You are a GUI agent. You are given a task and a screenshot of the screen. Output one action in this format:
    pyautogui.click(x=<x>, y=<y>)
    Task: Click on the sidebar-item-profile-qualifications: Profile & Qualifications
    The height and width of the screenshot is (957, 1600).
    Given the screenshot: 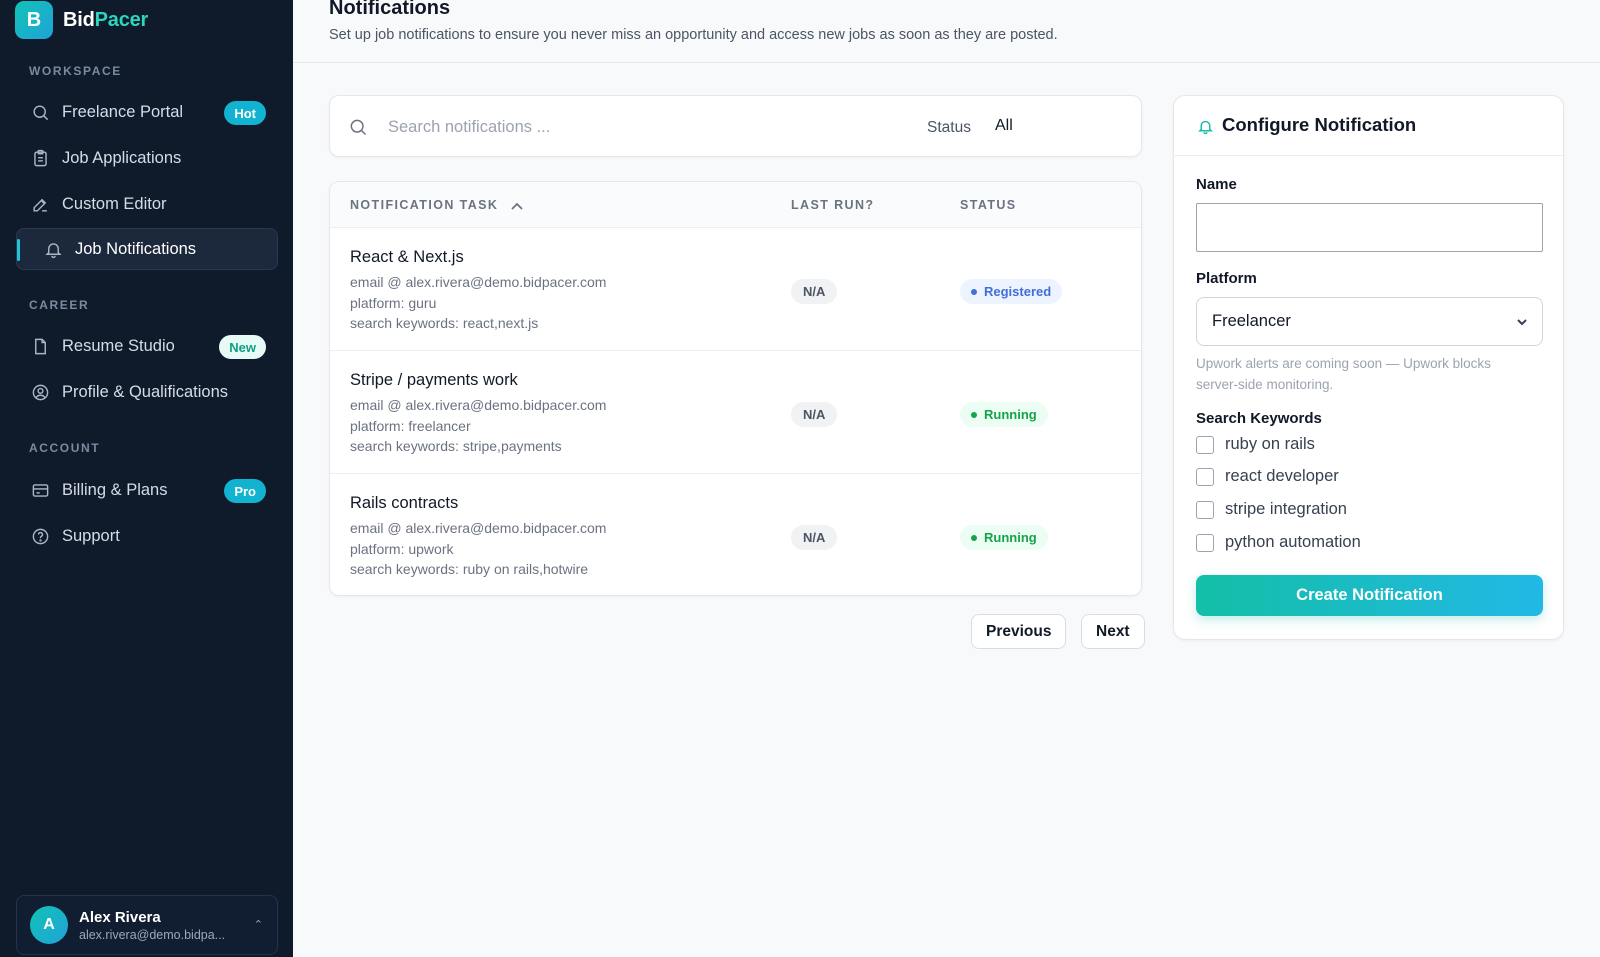 What is the action you would take?
    pyautogui.click(x=147, y=392)
    